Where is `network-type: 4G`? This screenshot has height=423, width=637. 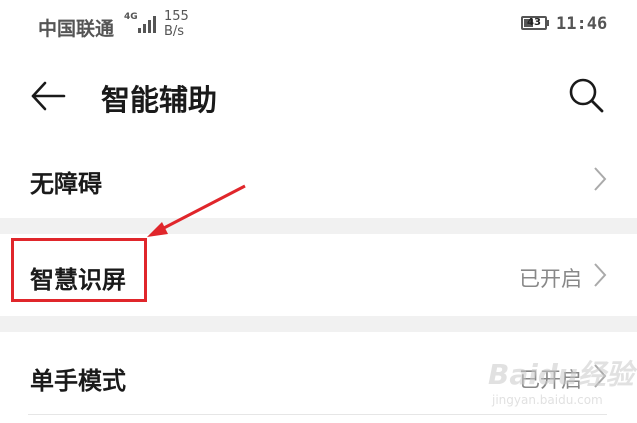
network-type: 4G is located at coordinates (131, 17).